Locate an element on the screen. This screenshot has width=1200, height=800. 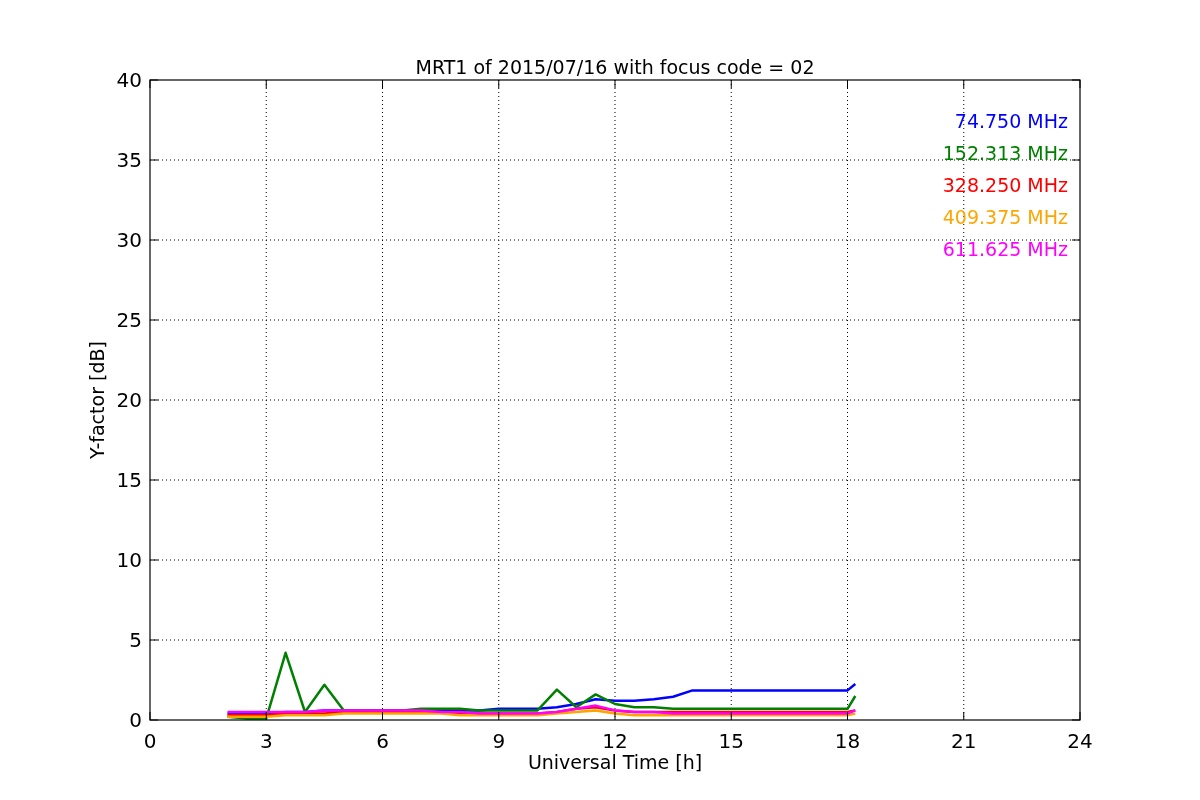
x-tick-label: 3 is located at coordinates (266, 741).